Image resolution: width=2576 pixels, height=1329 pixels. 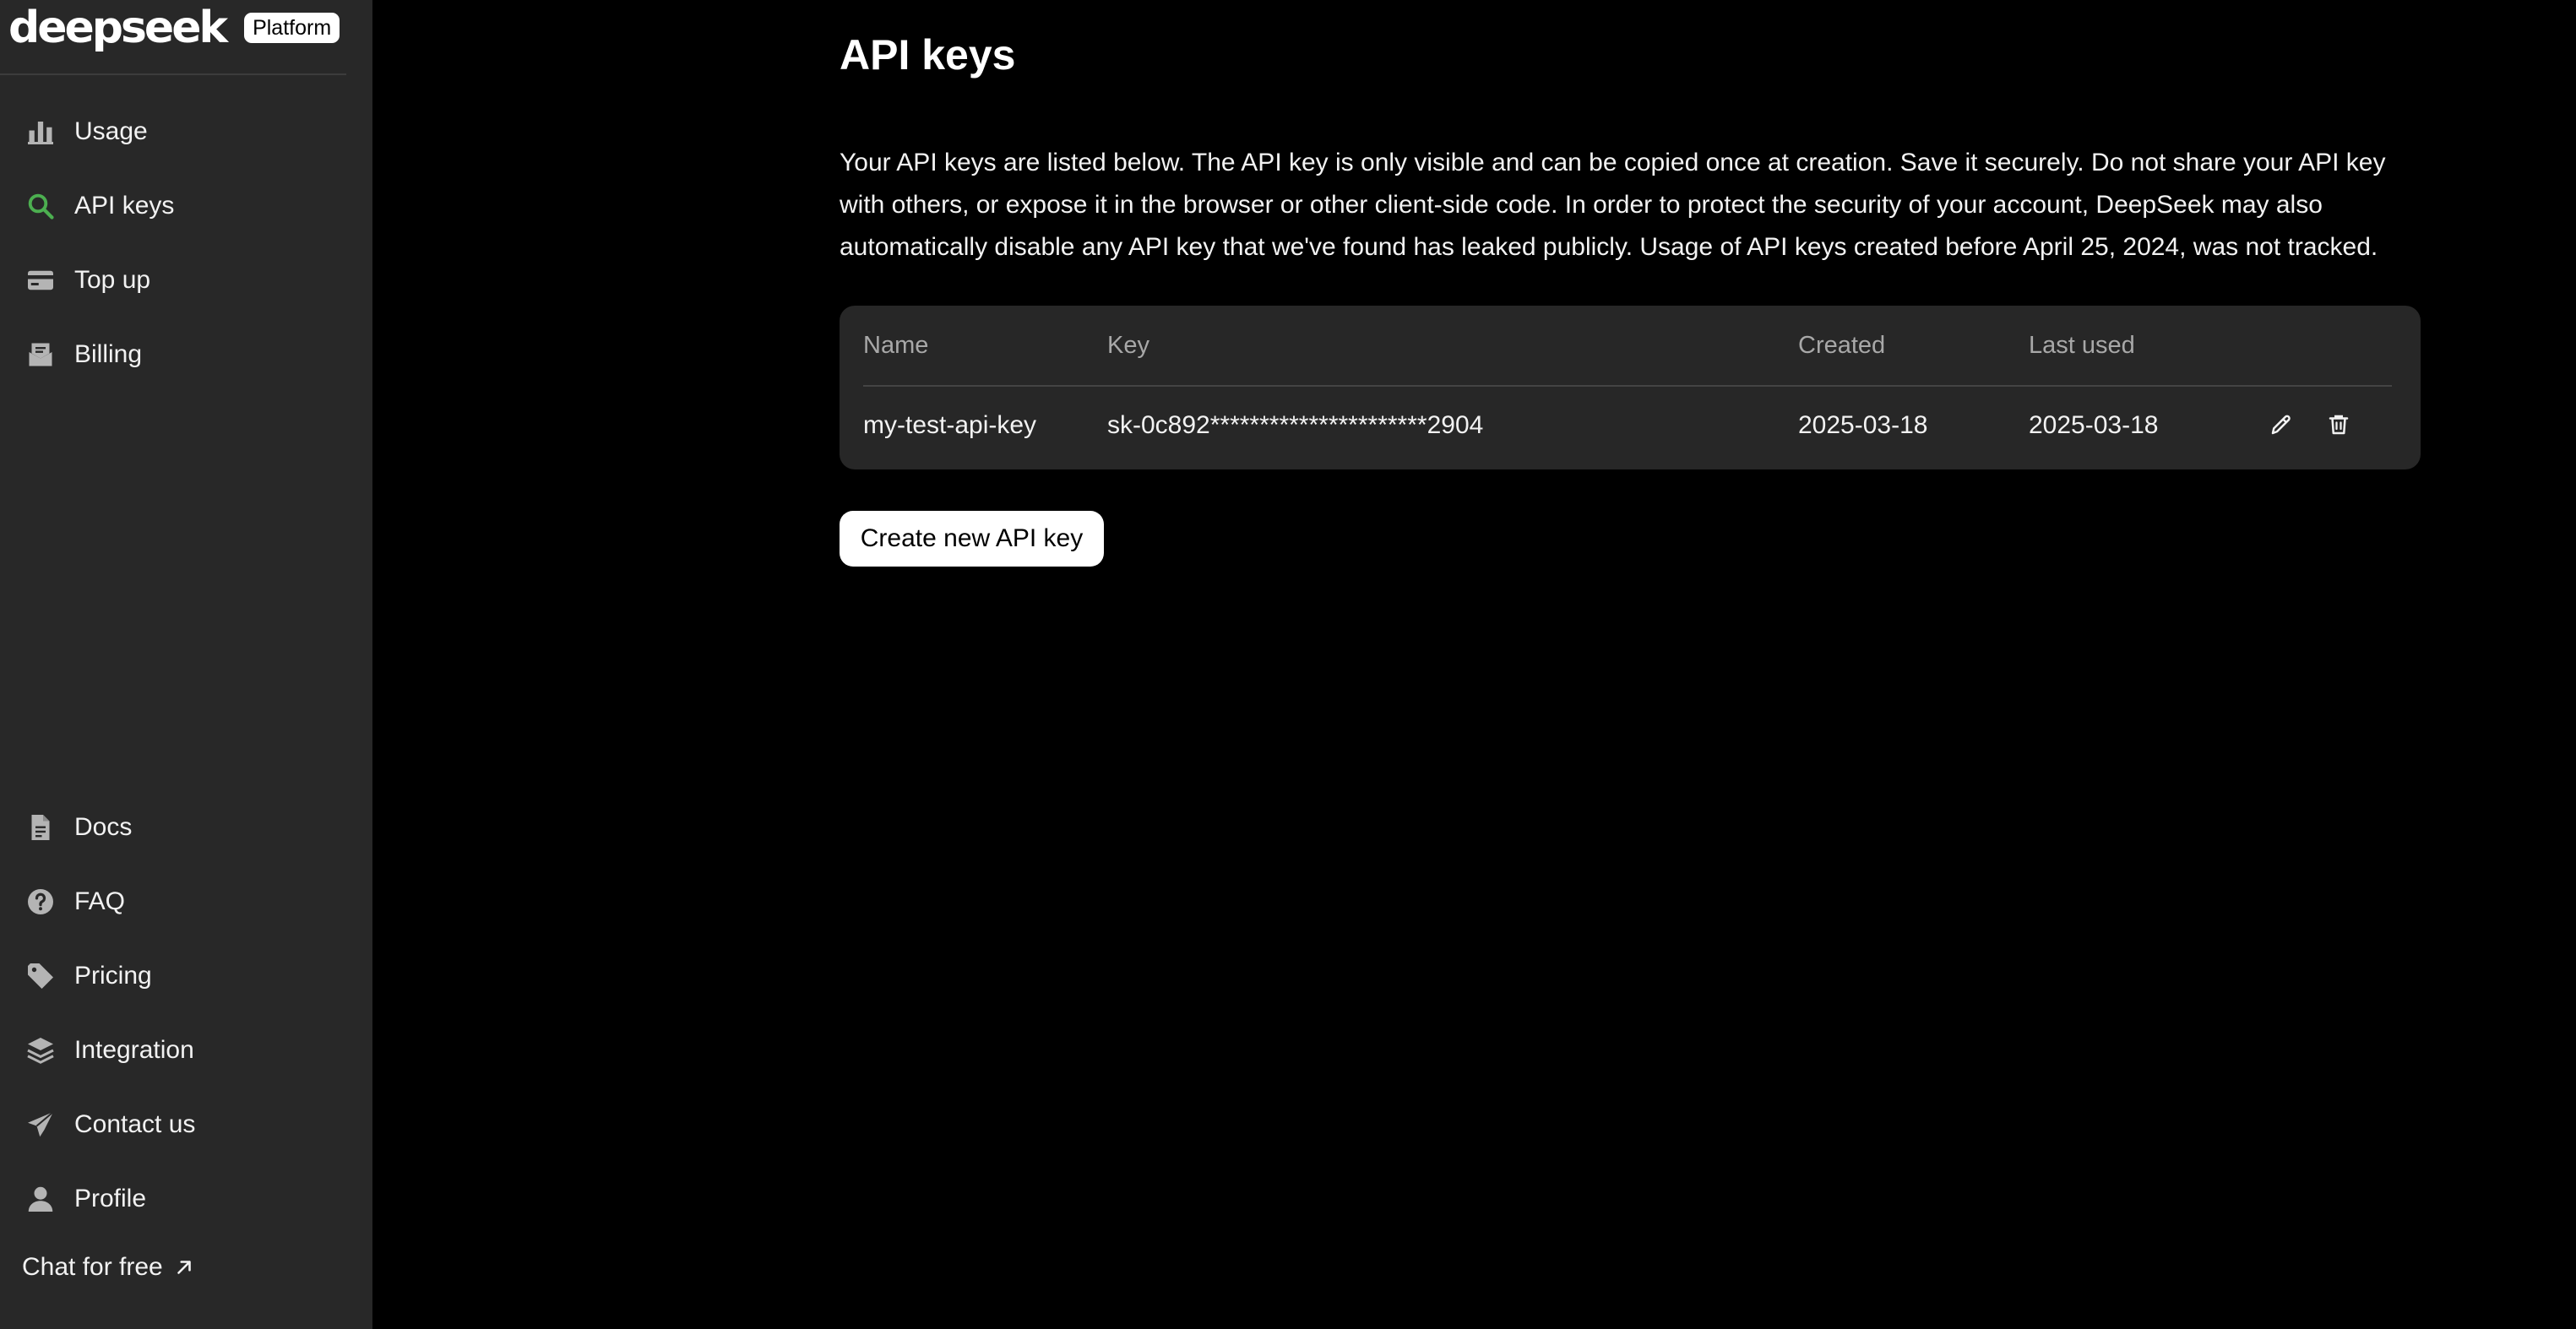 What do you see at coordinates (2146, 346) in the screenshot?
I see `column-header-last-used: Last used` at bounding box center [2146, 346].